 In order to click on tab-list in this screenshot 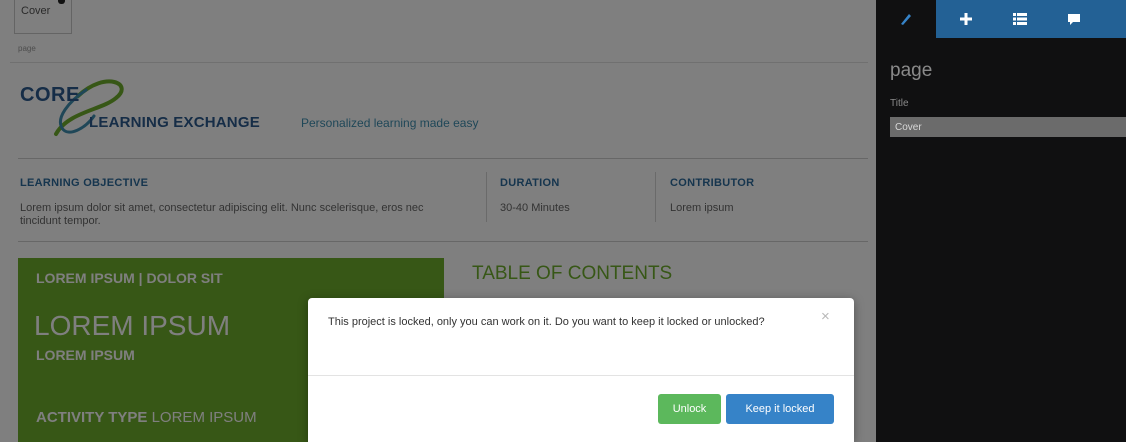, I will do `click(1020, 19)`.